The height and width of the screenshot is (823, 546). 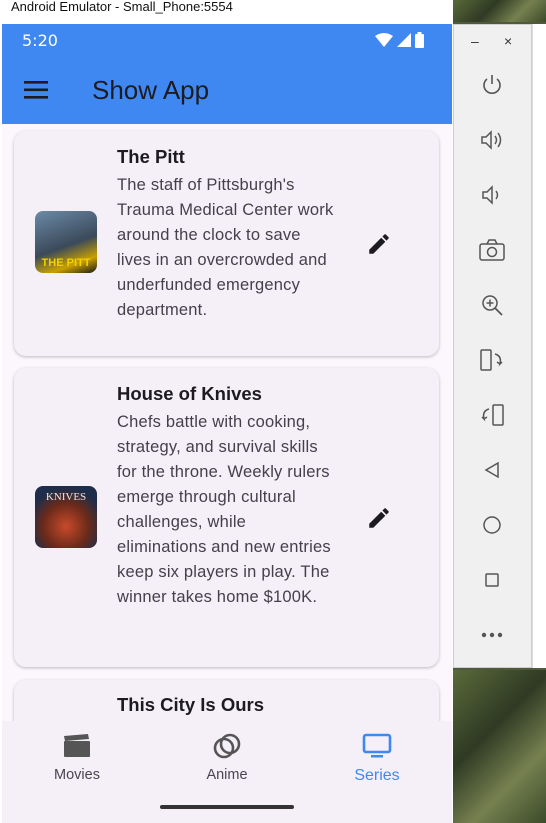 I want to click on emulator-toolbar: – ×, so click(x=492, y=346).